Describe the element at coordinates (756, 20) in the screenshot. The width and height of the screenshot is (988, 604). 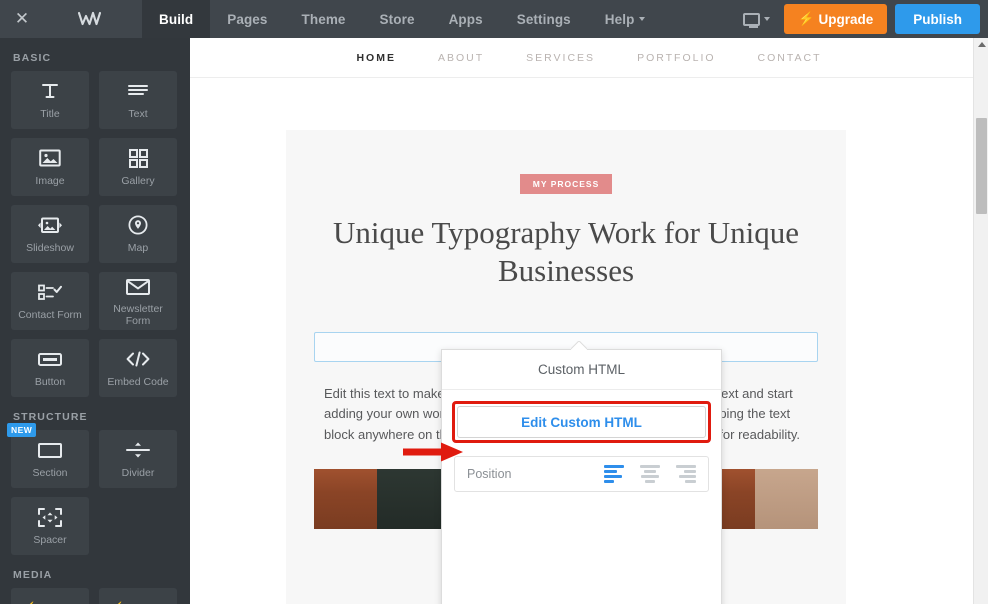
I see `device-preview-button` at that location.